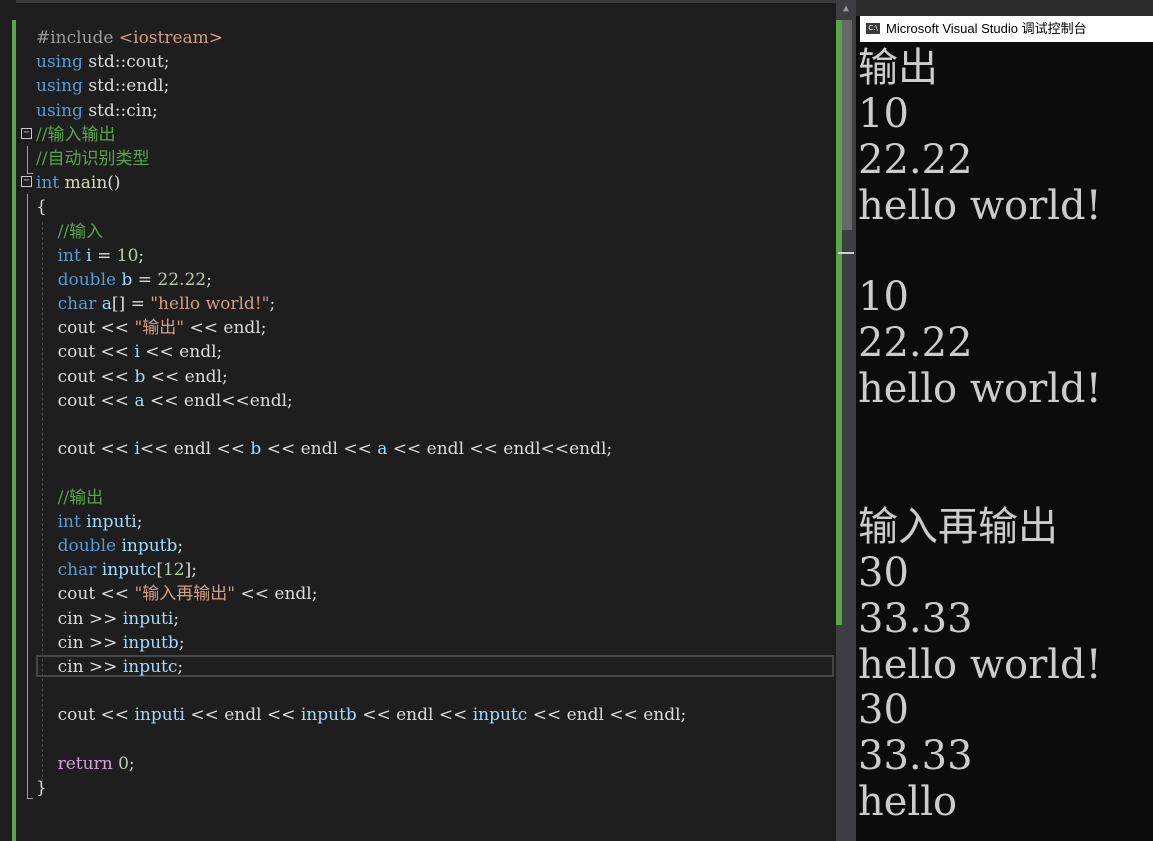  Describe the element at coordinates (435, 788) in the screenshot. I see `code-line: }` at that location.